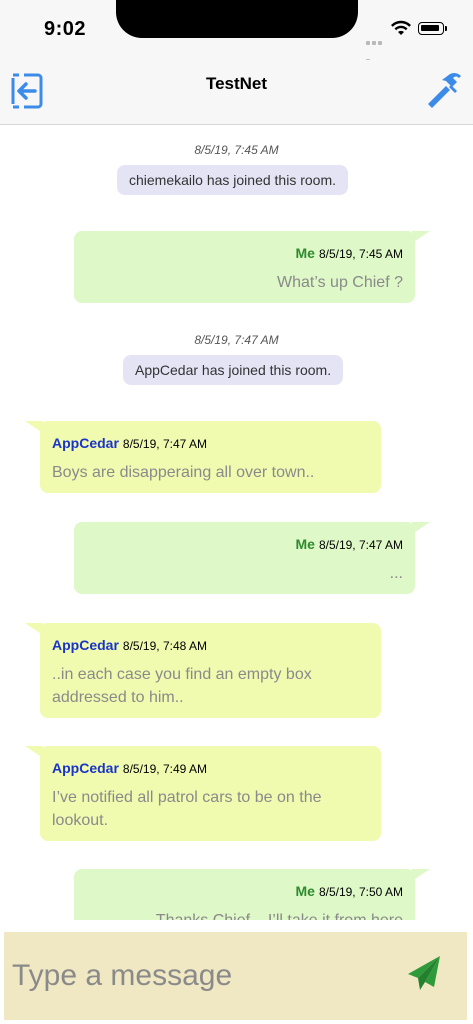  What do you see at coordinates (279, 914) in the screenshot?
I see `message-text: Thanks Chief... I’ll take it from here` at bounding box center [279, 914].